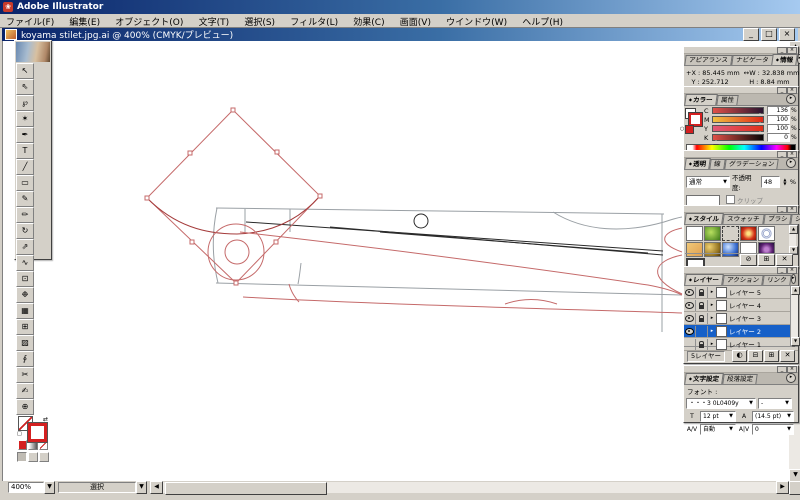 The image size is (800, 500). I want to click on symbol-sprayer-tool: ❉, so click(25, 295).